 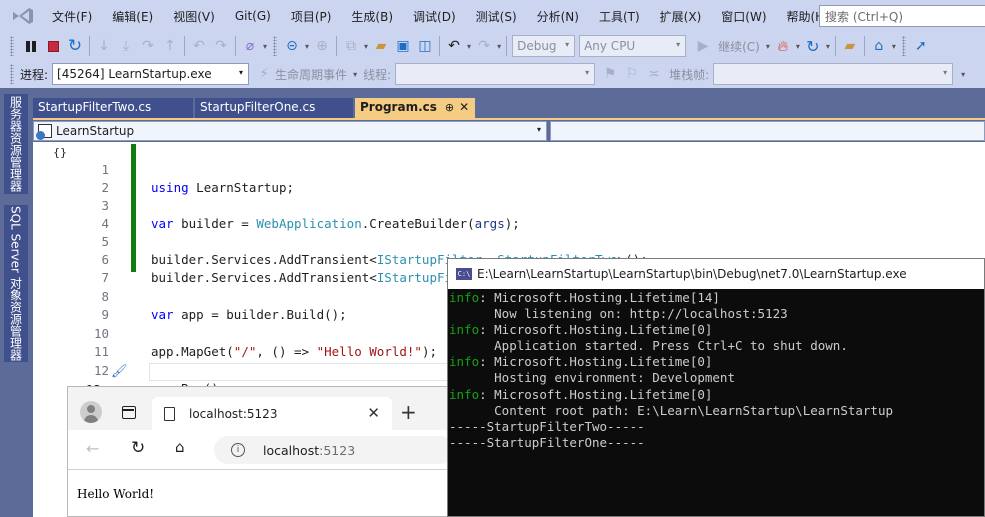 What do you see at coordinates (921, 46) in the screenshot?
I see `select-element-button: ➚` at bounding box center [921, 46].